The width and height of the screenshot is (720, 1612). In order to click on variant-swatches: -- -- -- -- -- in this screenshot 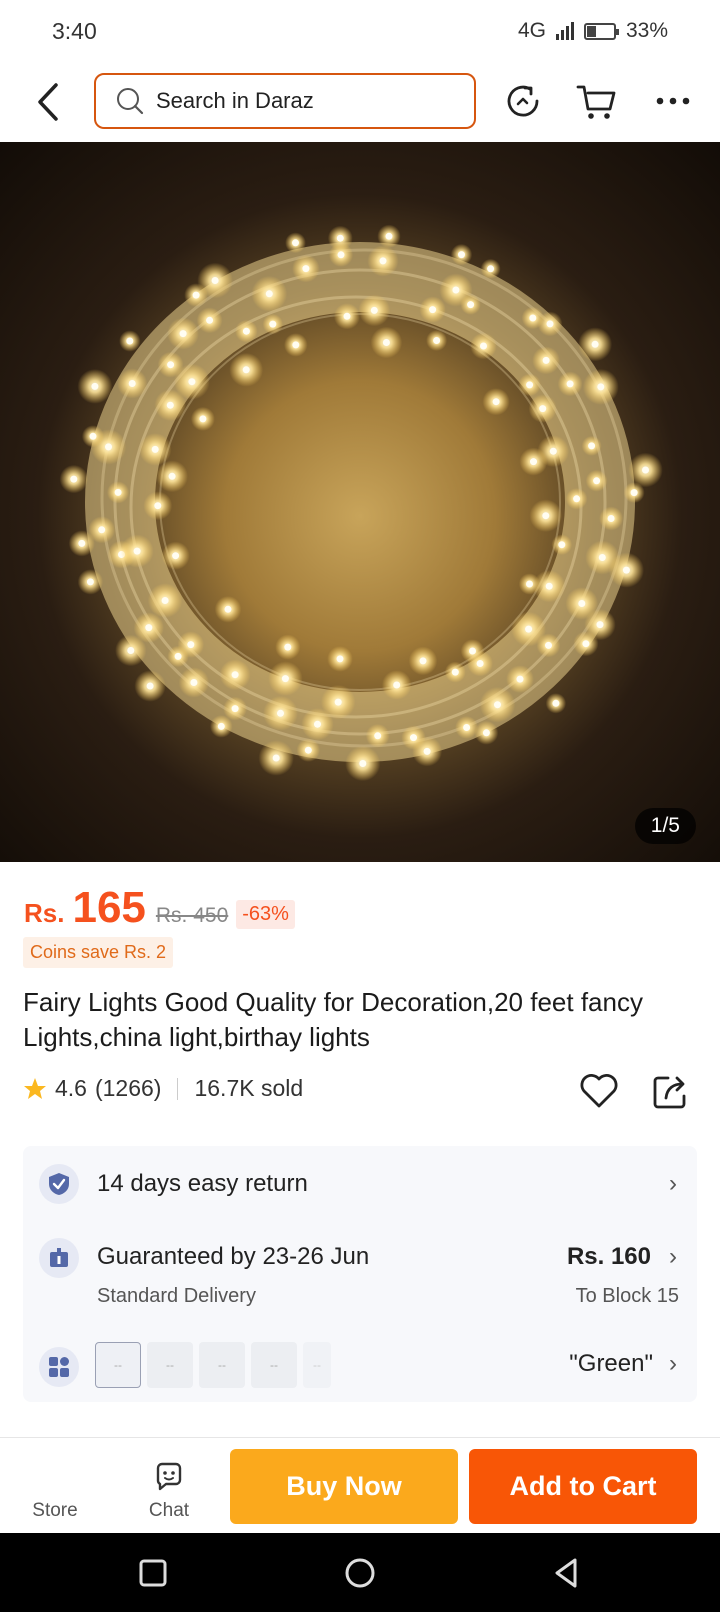, I will do `click(215, 1365)`.